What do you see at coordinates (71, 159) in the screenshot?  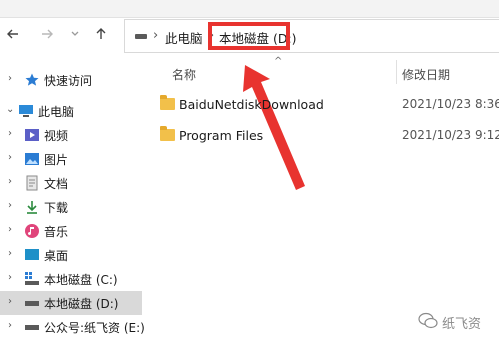 I see `sidebar-item-pictures: › 图片` at bounding box center [71, 159].